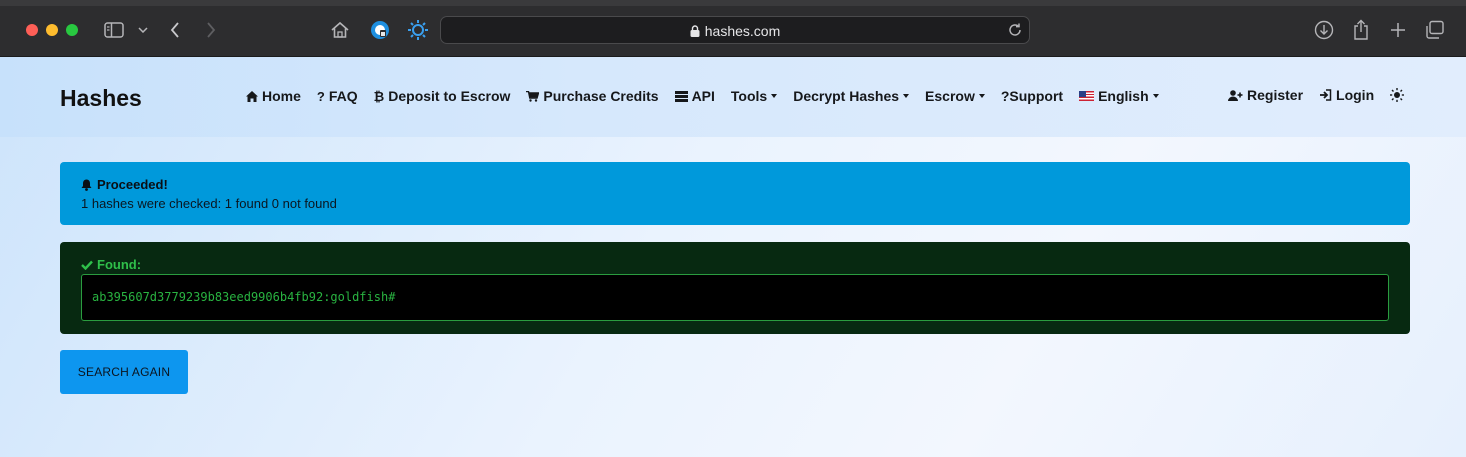  I want to click on dark-reader-icon, so click(418, 30).